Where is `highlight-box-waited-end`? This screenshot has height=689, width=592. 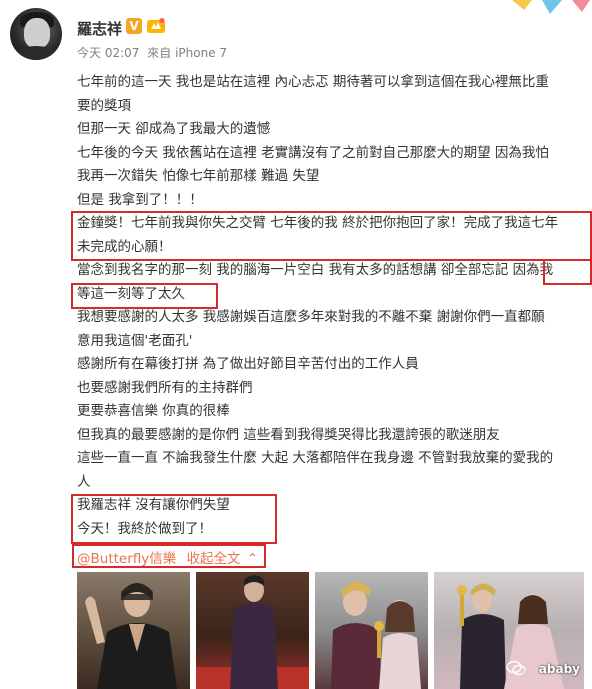 highlight-box-waited-end is located at coordinates (144, 296).